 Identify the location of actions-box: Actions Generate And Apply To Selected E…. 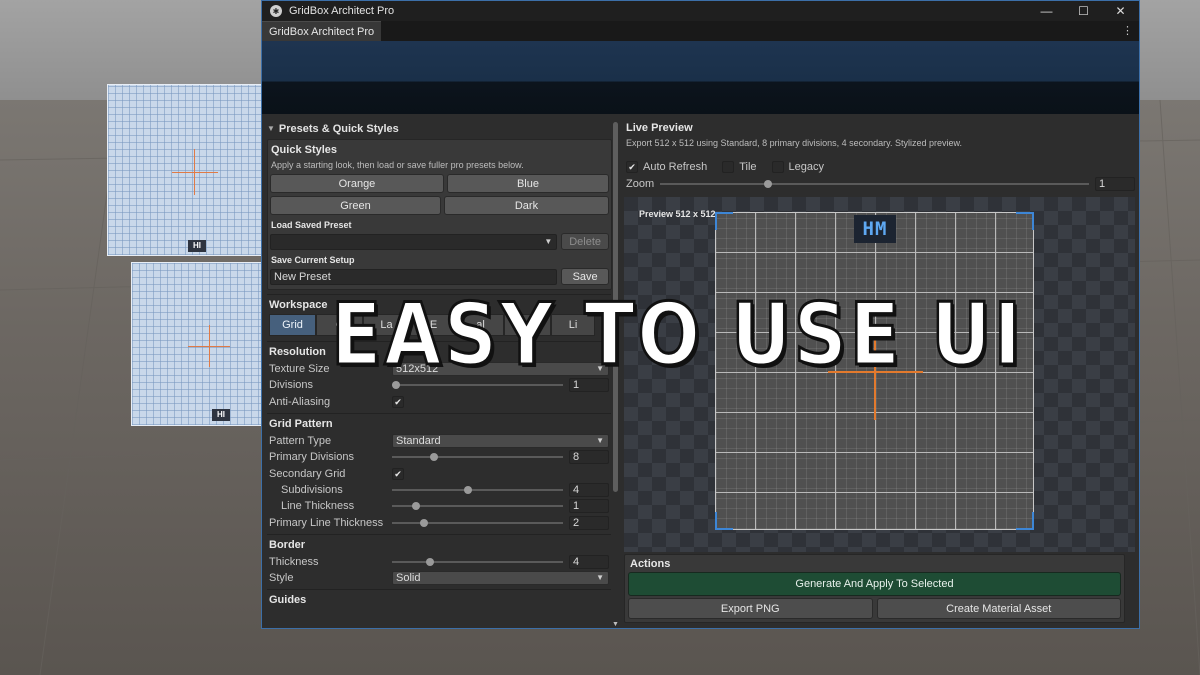
(874, 588).